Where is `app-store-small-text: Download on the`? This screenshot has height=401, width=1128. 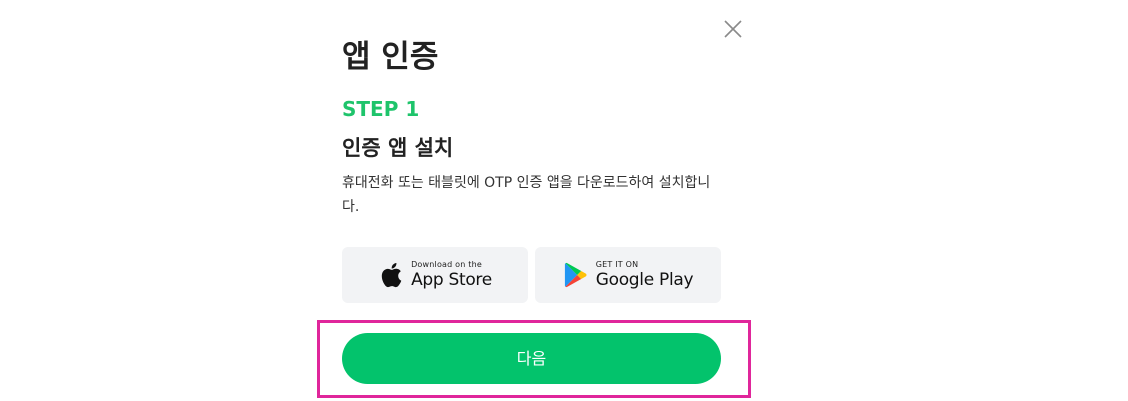 app-store-small-text: Download on the is located at coordinates (447, 264).